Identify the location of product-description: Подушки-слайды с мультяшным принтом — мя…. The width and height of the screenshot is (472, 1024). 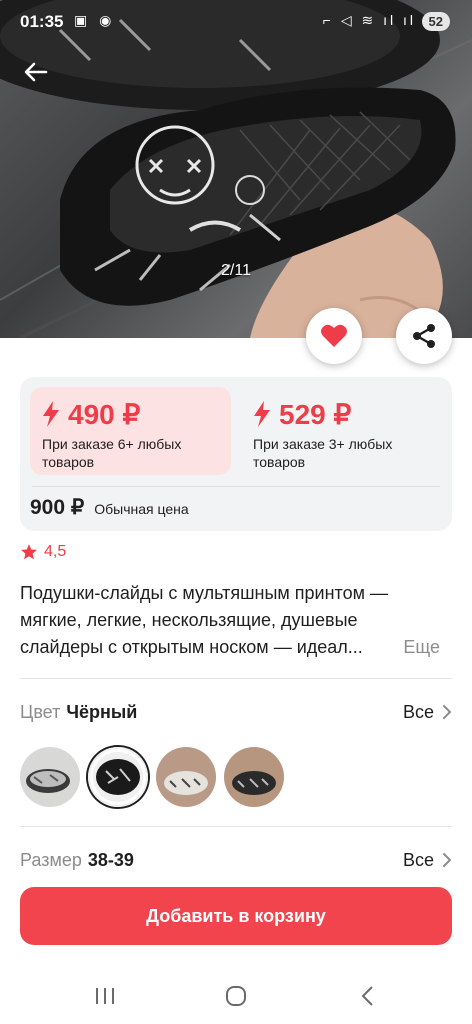
(236, 620).